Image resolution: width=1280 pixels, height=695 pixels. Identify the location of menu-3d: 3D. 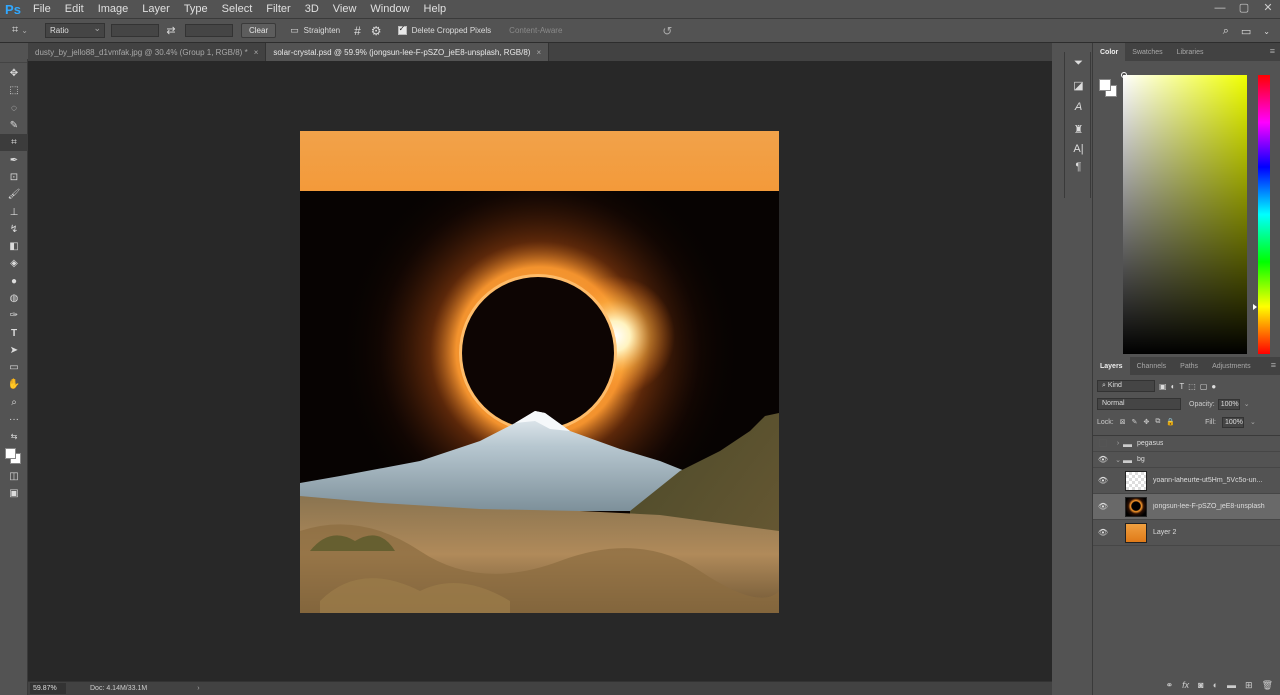
(312, 9).